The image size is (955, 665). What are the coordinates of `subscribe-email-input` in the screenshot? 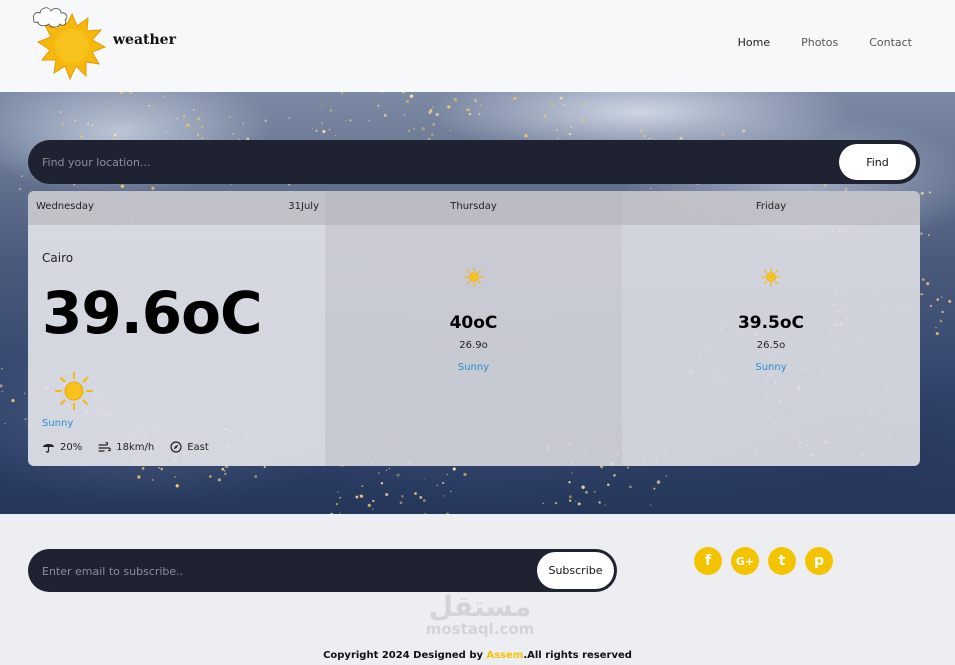 It's located at (282, 571).